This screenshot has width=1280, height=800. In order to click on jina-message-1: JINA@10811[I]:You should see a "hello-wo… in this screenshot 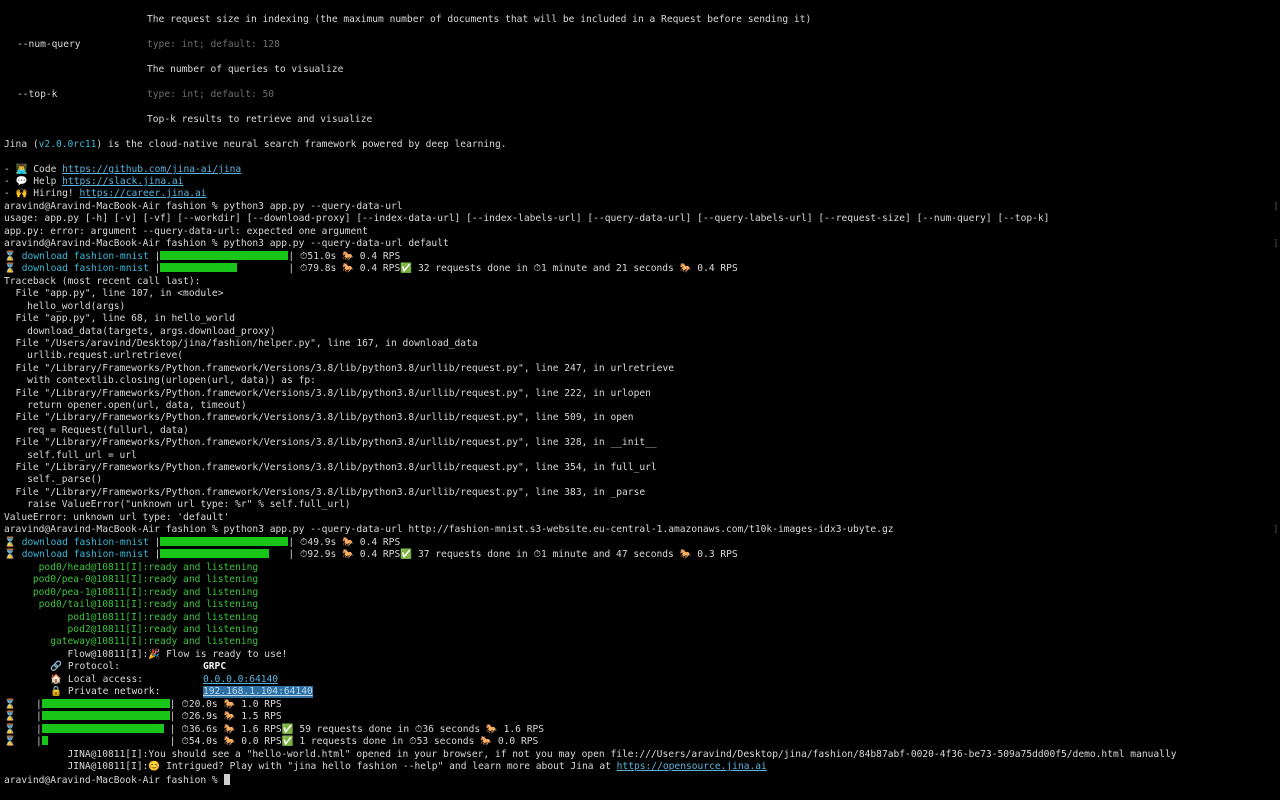, I will do `click(590, 754)`.